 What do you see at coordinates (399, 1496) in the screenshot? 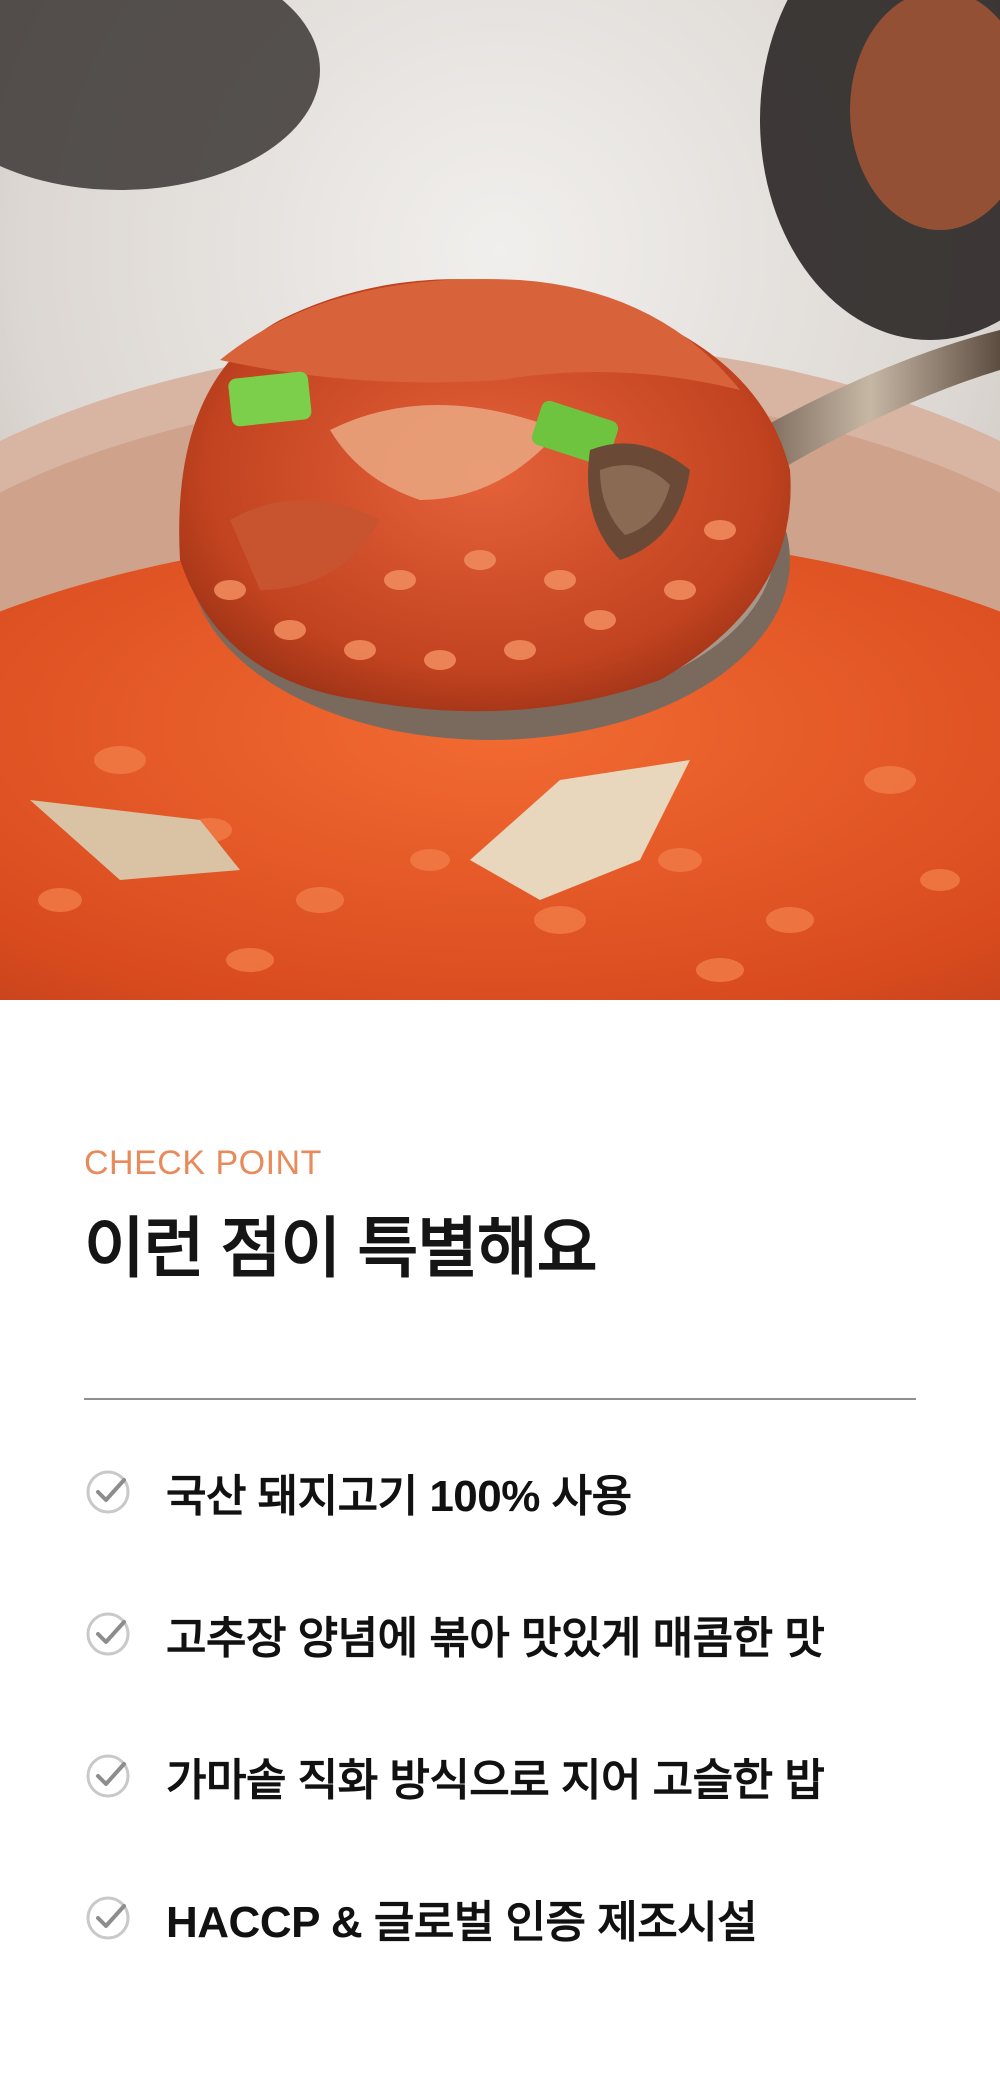
I see `point-text: 국산 돼지고기 100% 사용` at bounding box center [399, 1496].